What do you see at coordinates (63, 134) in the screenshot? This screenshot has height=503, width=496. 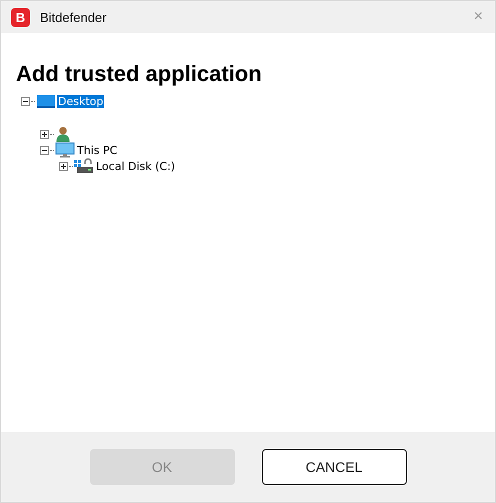 I see `user-icon` at bounding box center [63, 134].